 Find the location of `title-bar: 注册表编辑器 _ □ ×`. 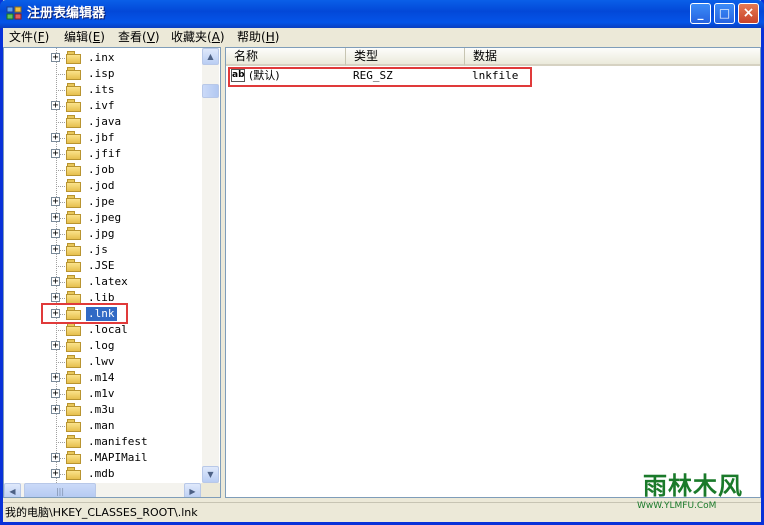

title-bar: 注册表编辑器 _ □ × is located at coordinates (382, 14).